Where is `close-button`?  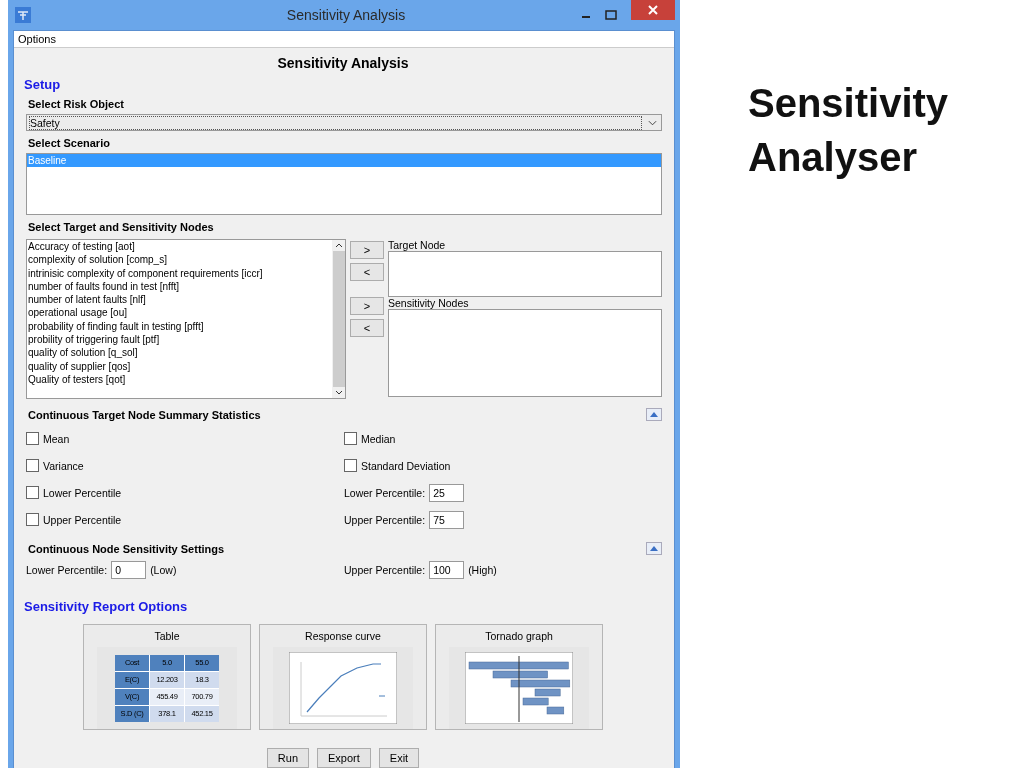
close-button is located at coordinates (653, 10).